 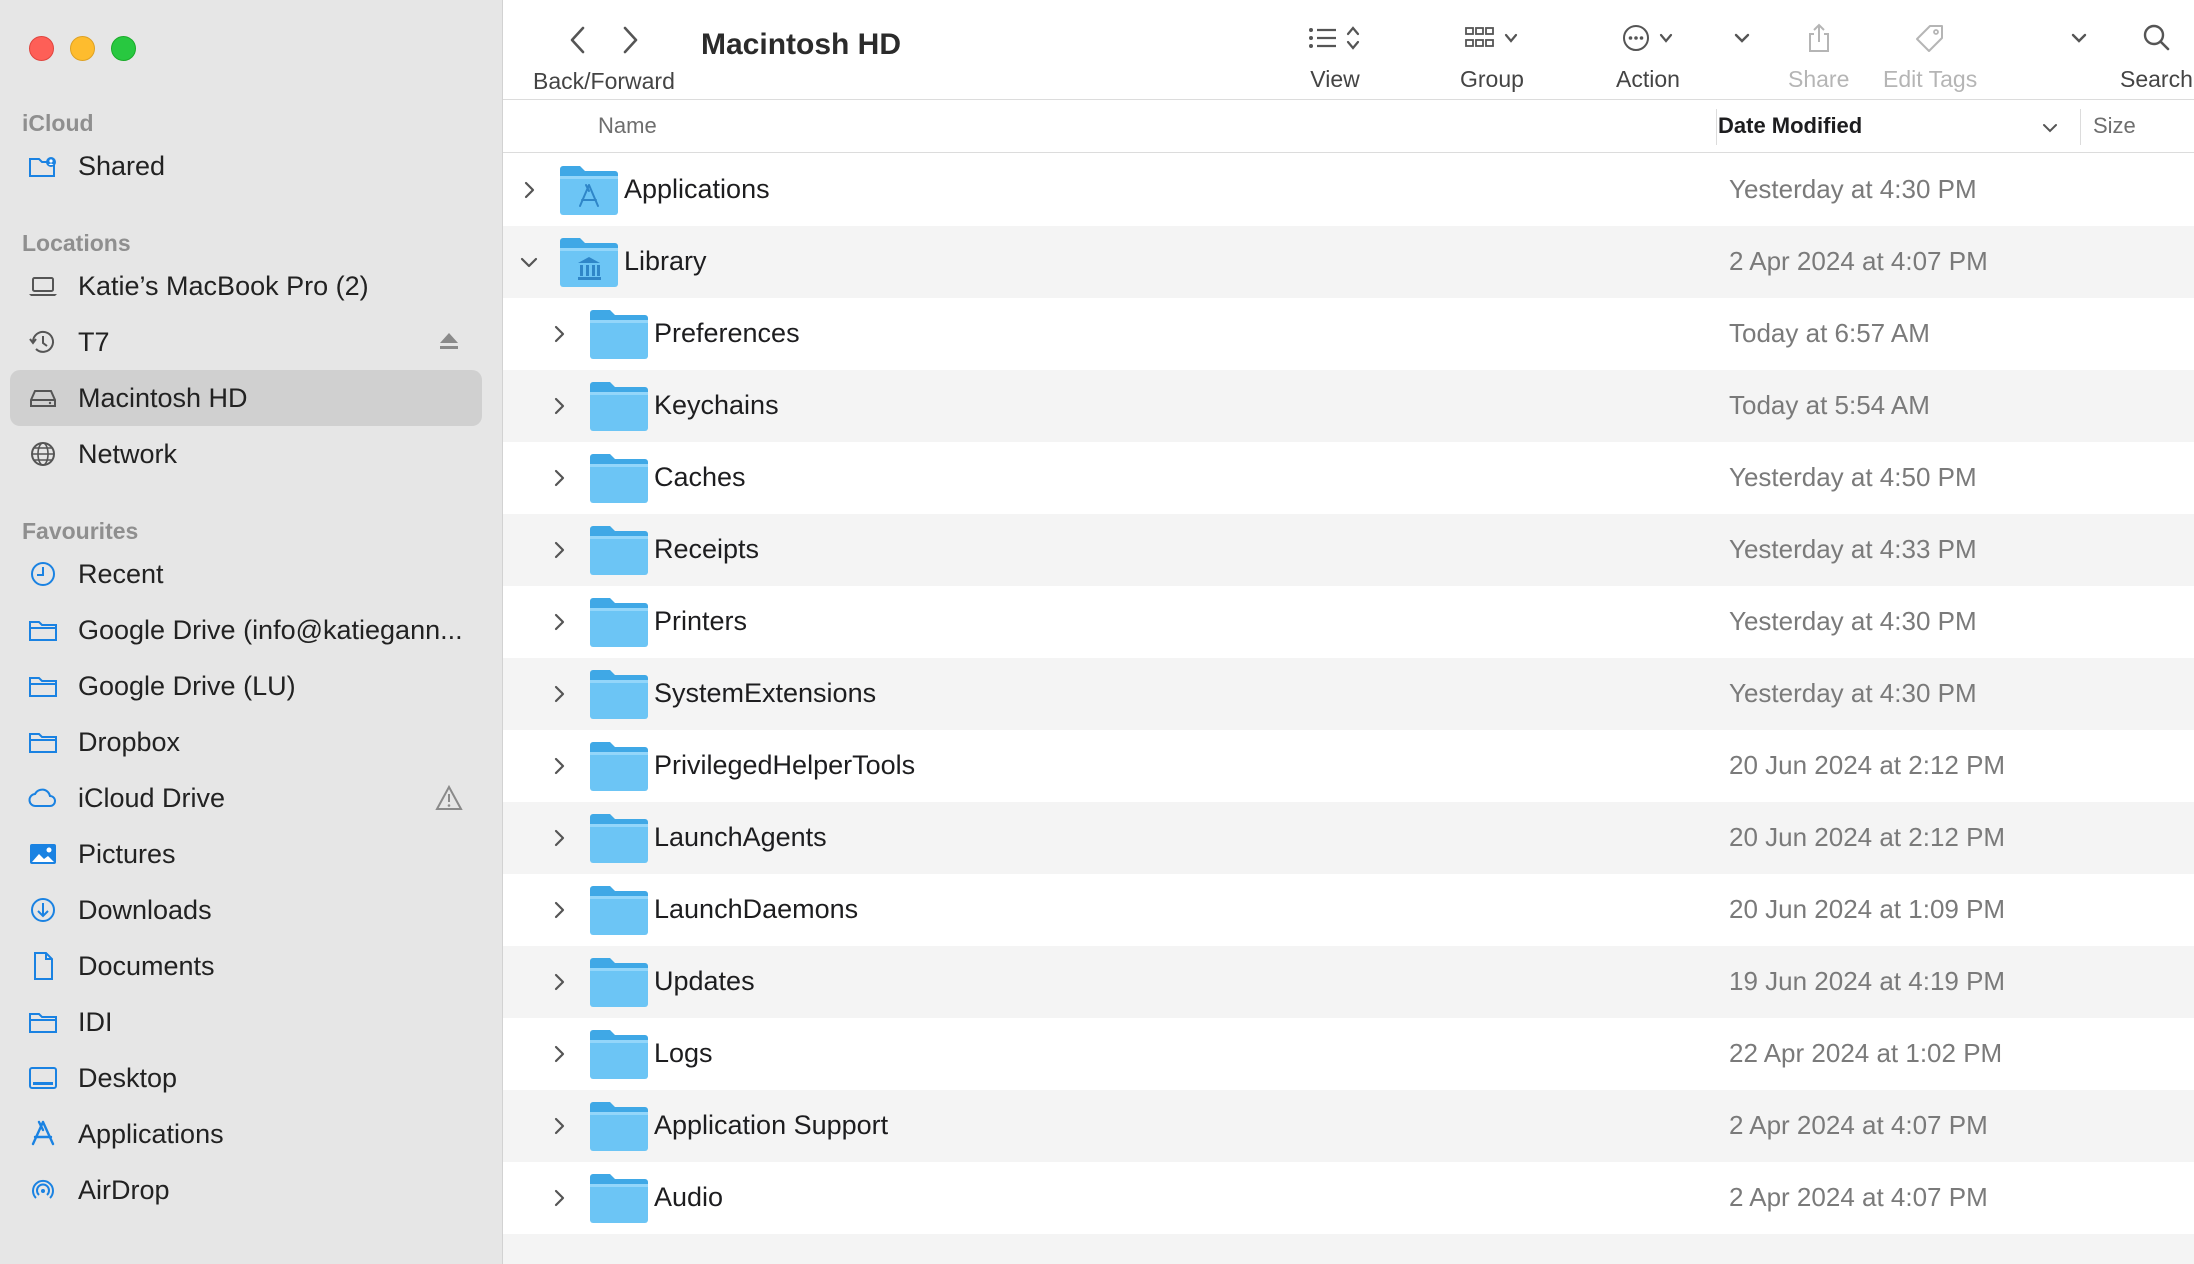 What do you see at coordinates (43, 966) in the screenshot?
I see `document-icon` at bounding box center [43, 966].